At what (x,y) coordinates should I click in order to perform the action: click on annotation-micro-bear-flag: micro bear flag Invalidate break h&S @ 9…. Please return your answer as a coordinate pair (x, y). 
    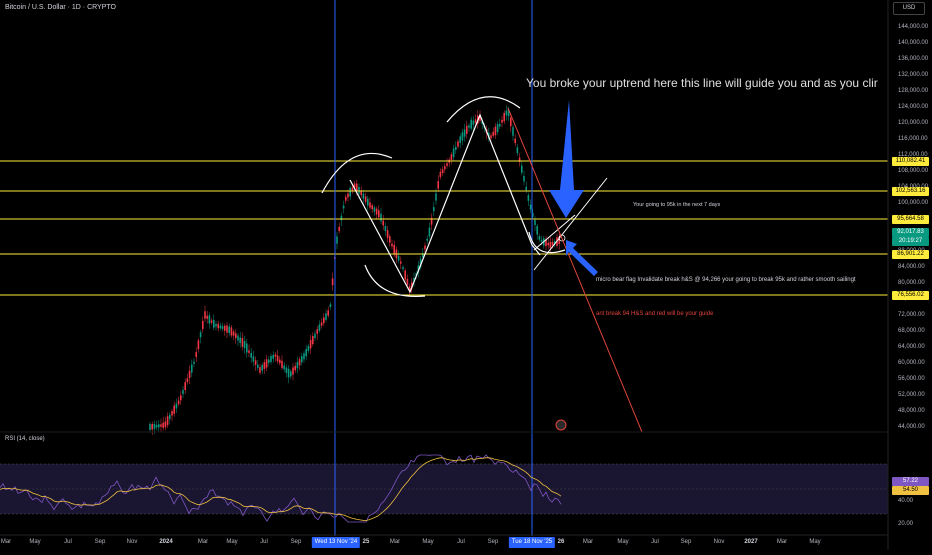
    Looking at the image, I should click on (726, 280).